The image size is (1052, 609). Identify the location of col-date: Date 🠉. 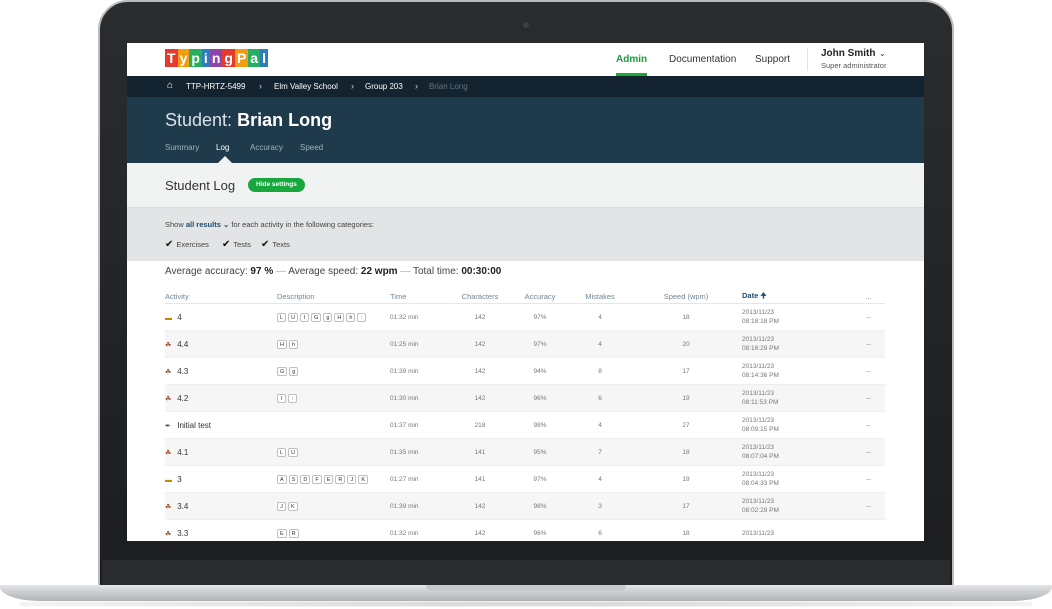
(797, 297).